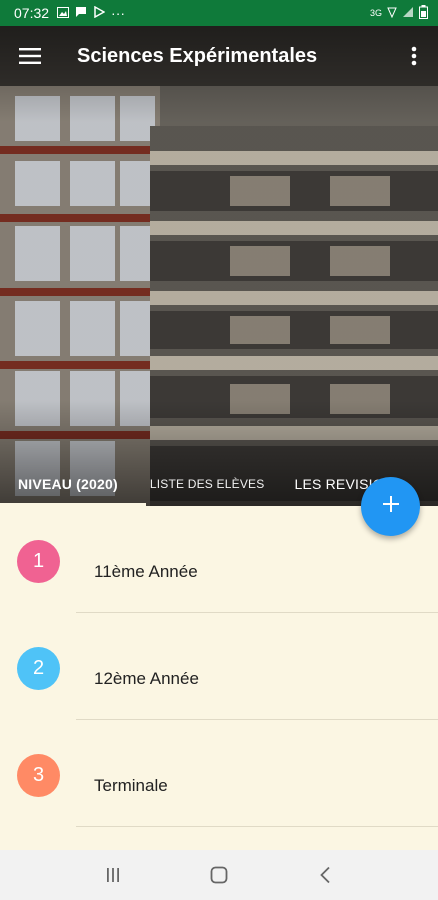 The image size is (438, 900). I want to click on play-icon, so click(99, 13).